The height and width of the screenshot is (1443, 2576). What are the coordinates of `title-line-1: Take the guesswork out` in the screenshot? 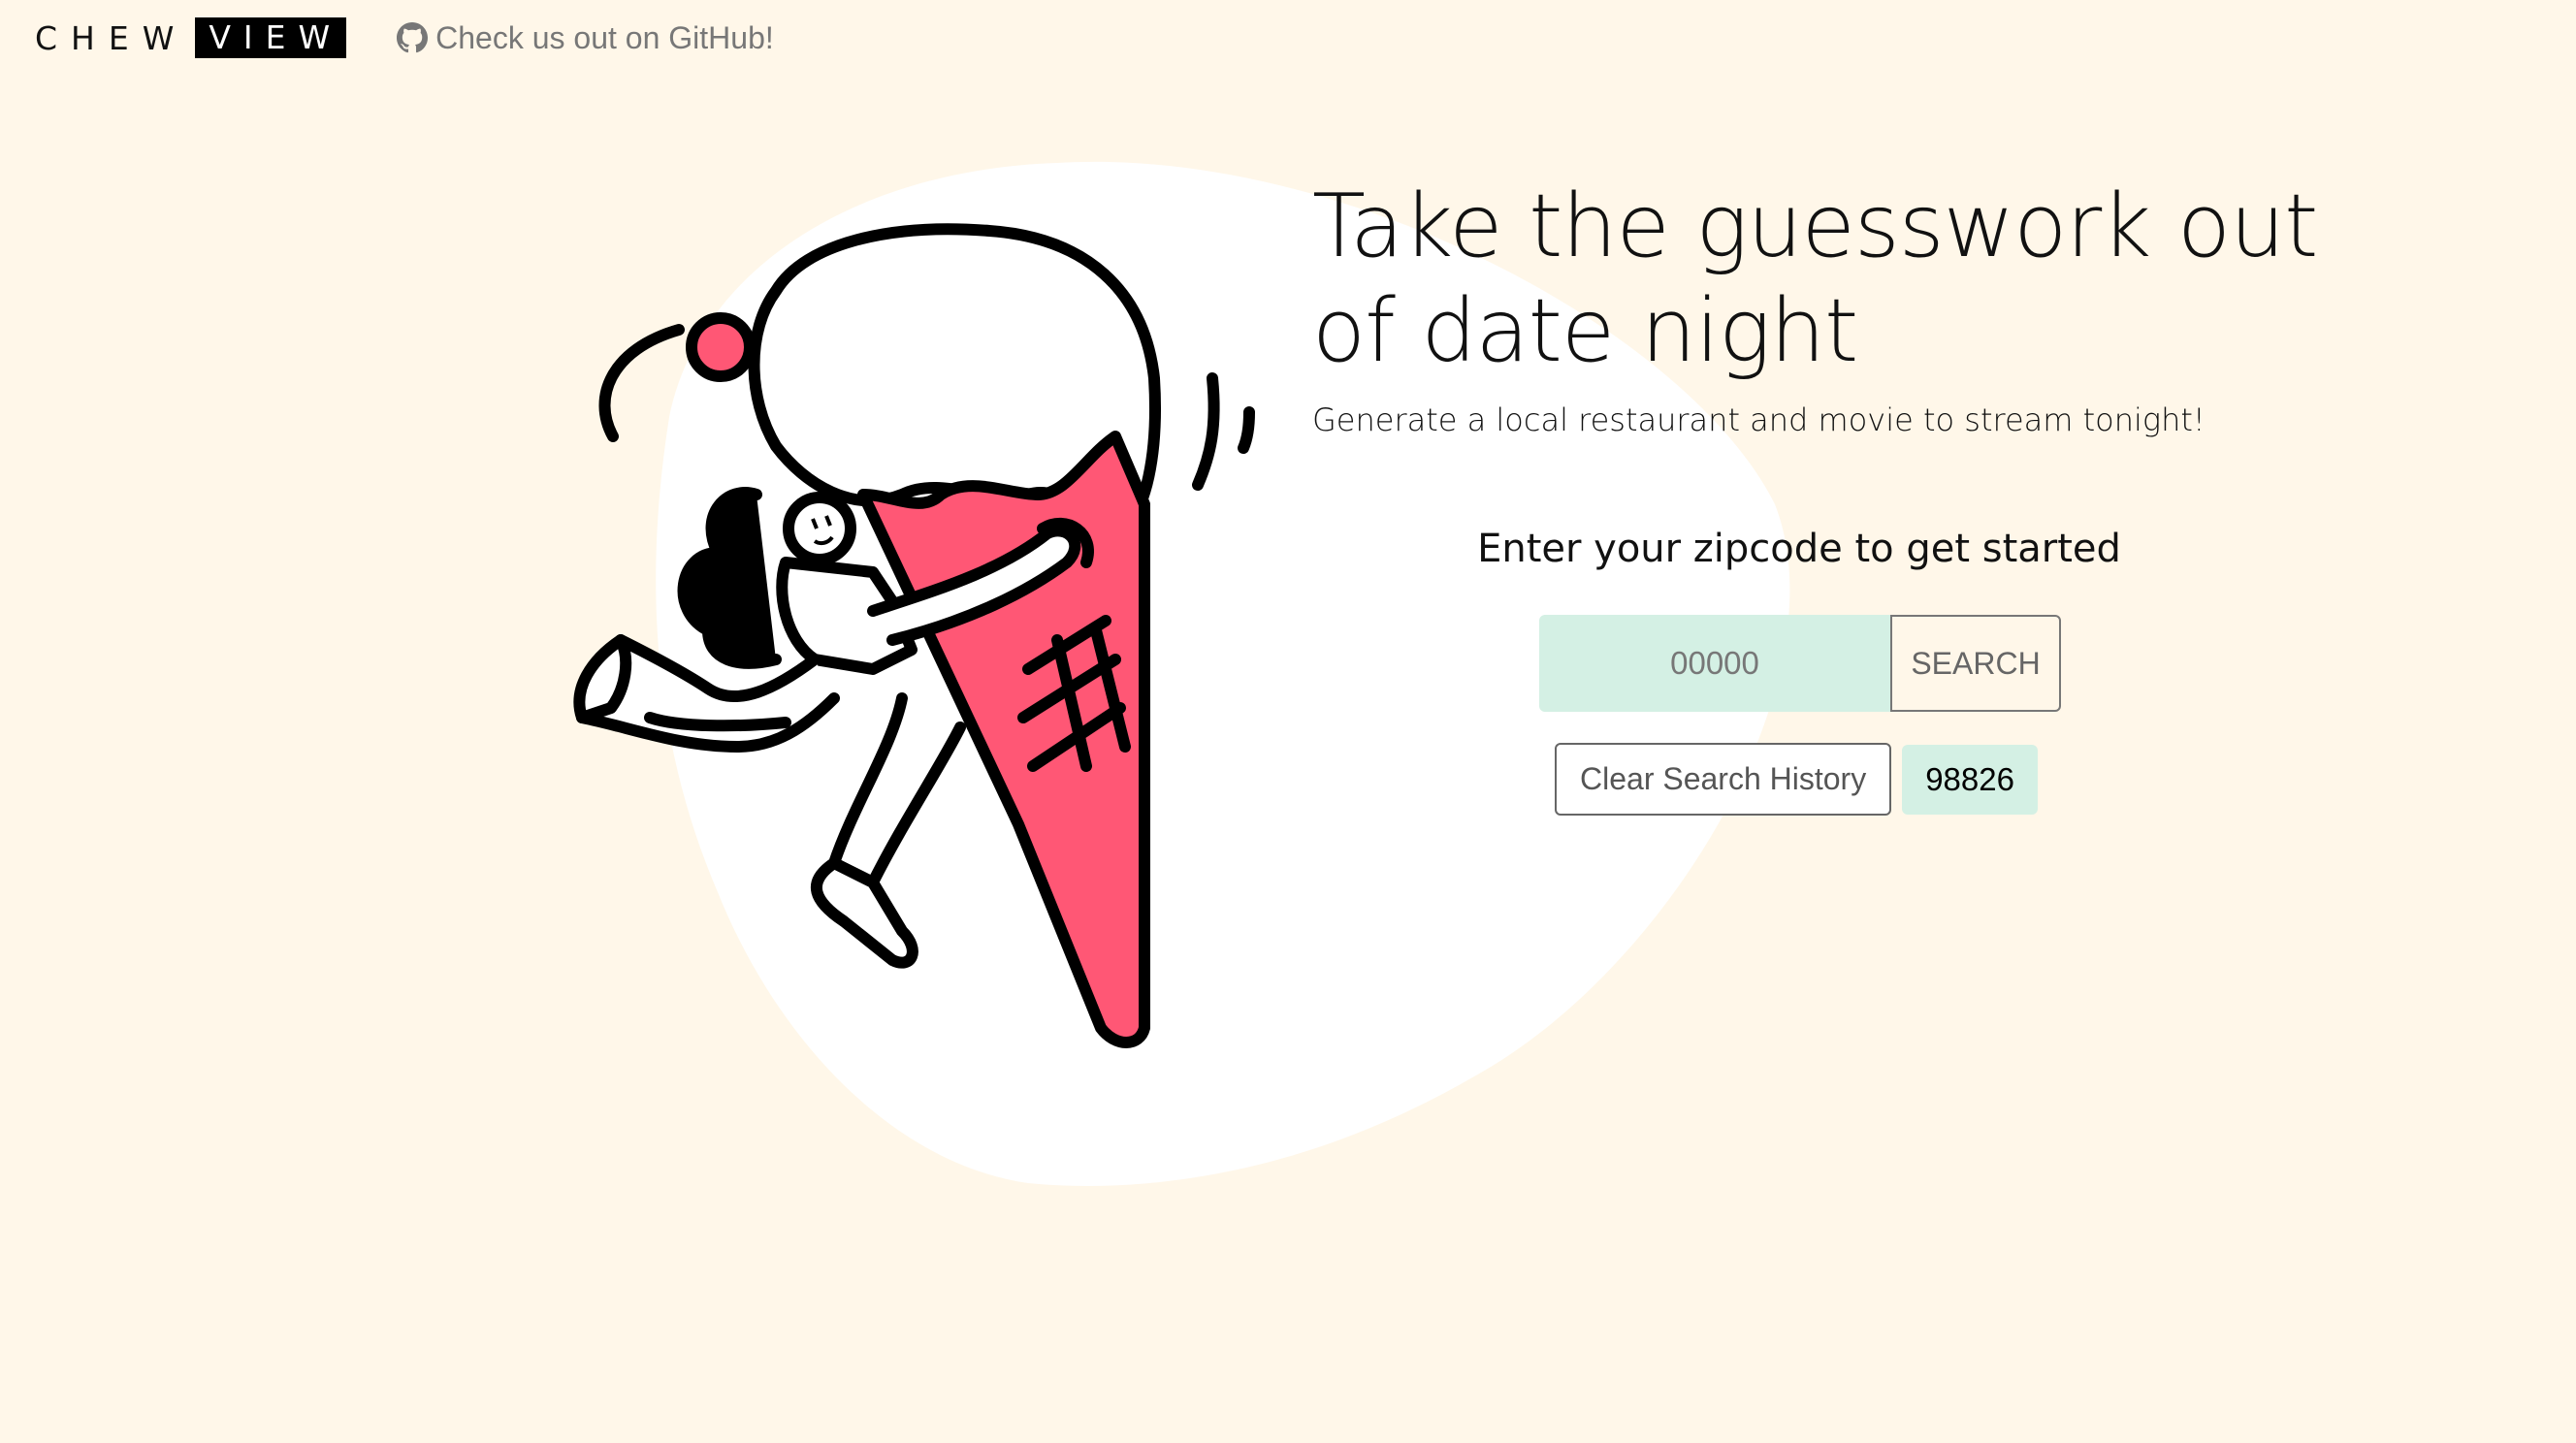 It's located at (1815, 226).